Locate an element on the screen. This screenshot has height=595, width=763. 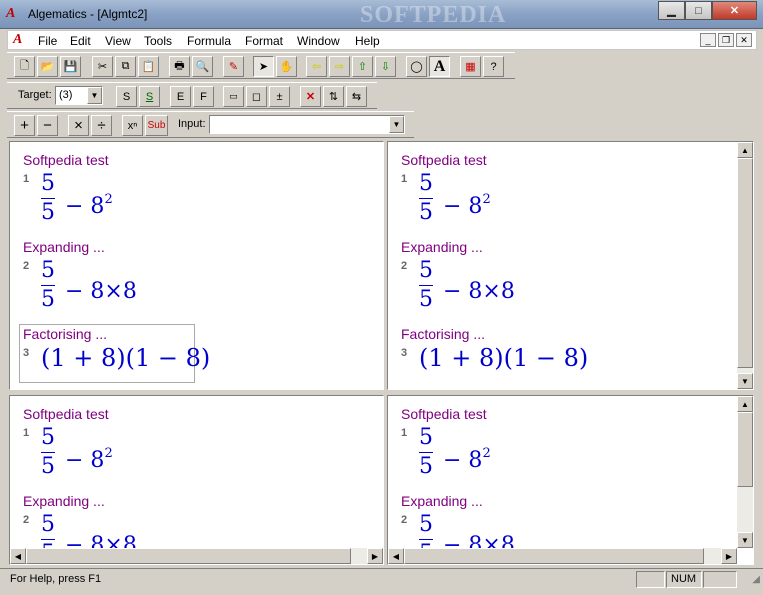
swap-vertical-icon: ⇅ is located at coordinates (333, 96).